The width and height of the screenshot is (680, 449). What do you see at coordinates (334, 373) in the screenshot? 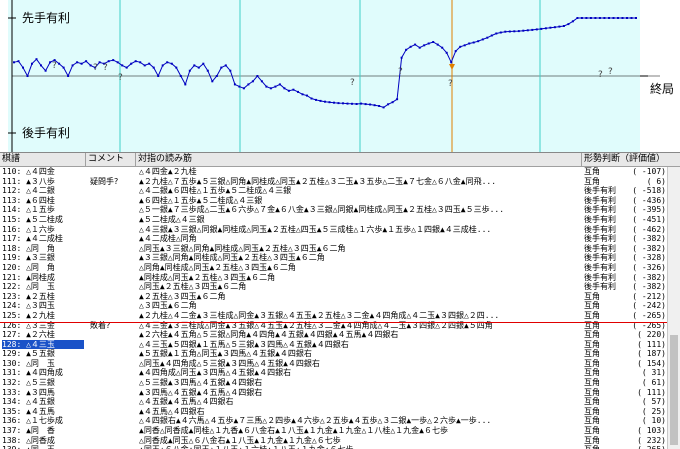
I see `move-row: 131: ▲４四角成 ▲４四角成△同玉▲３四馬△４五銀▲４四銀右 互角 ( 31)` at bounding box center [334, 373].